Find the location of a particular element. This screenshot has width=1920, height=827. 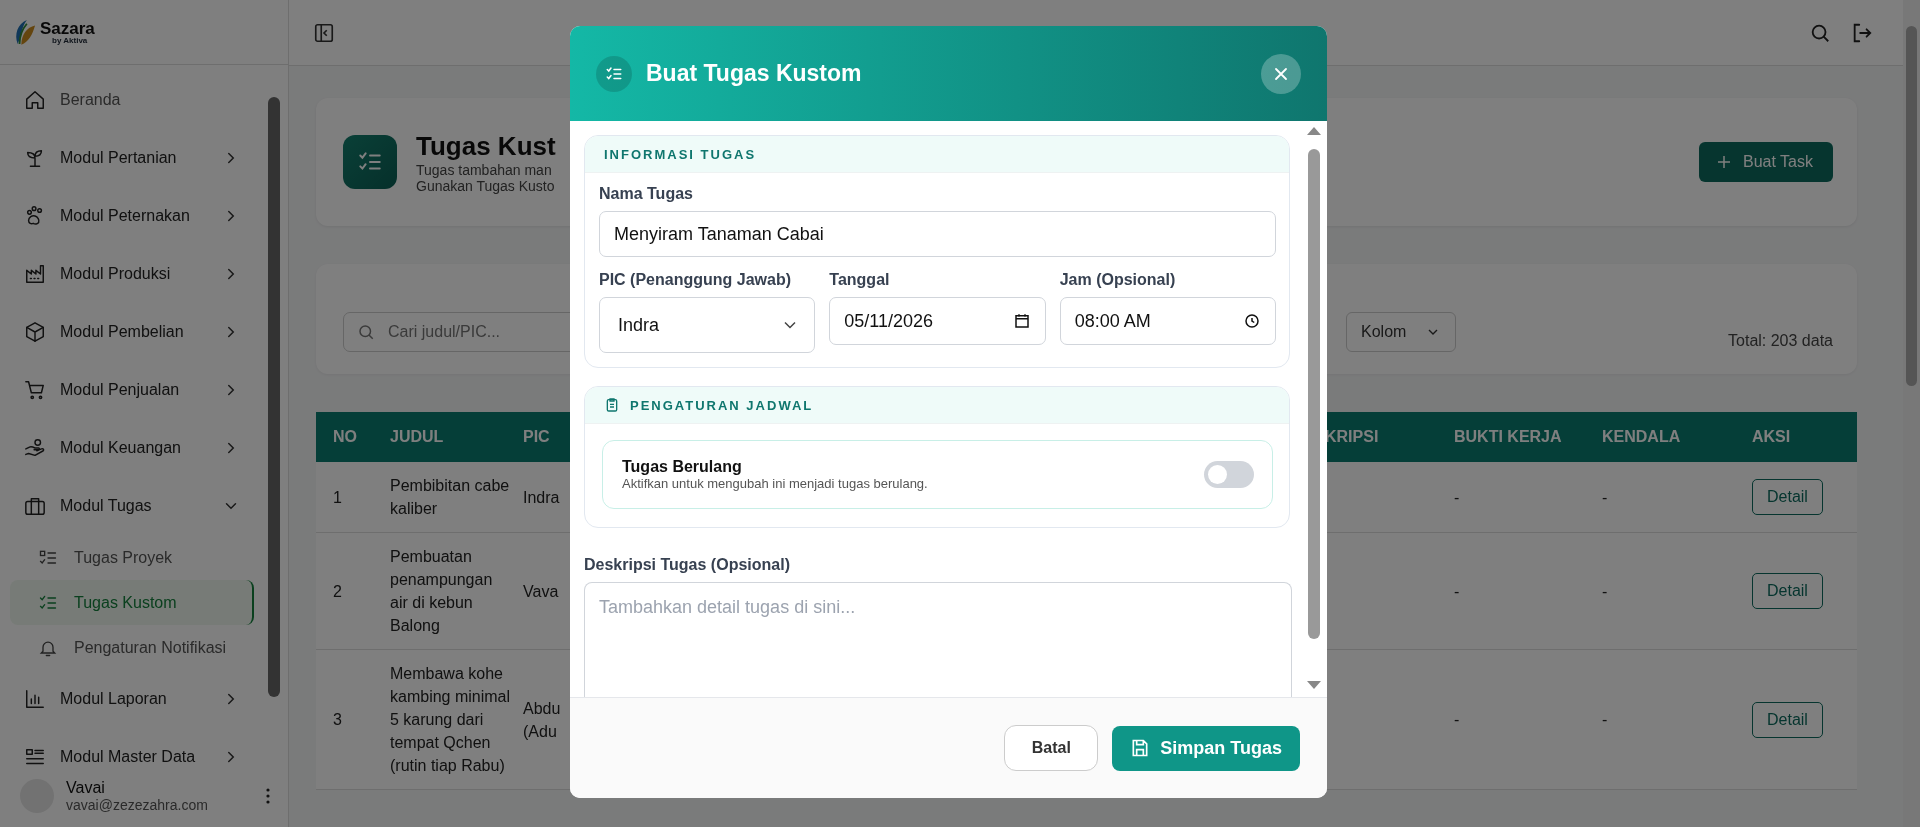

column-header: PIC is located at coordinates (536, 437).